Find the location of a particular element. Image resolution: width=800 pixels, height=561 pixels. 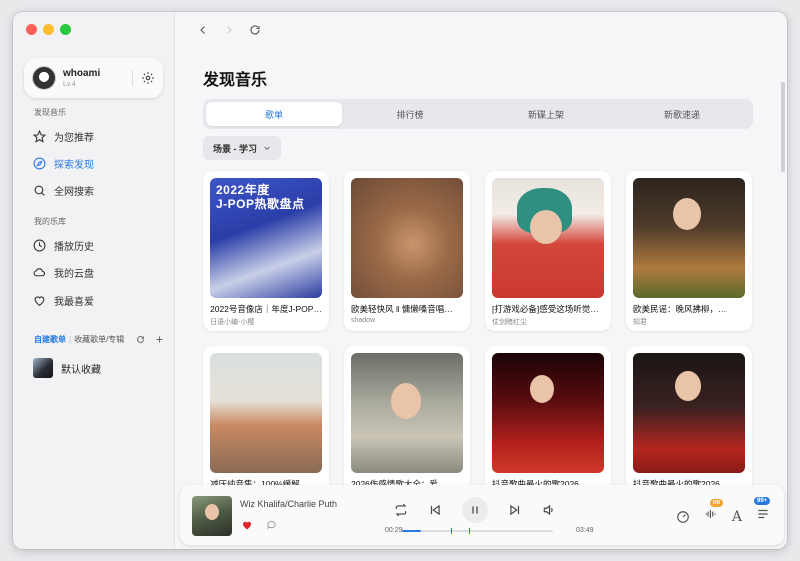

sound-quality-button: HR is located at coordinates (714, 512).